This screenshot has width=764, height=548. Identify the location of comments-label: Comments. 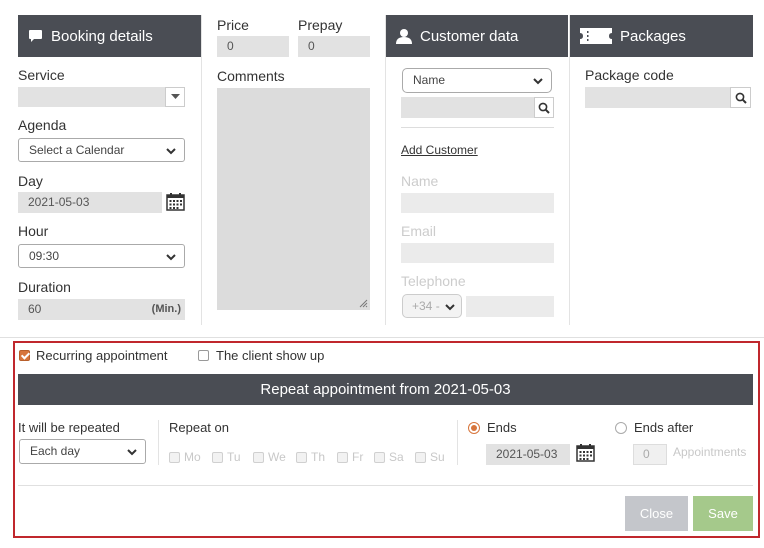
(251, 76).